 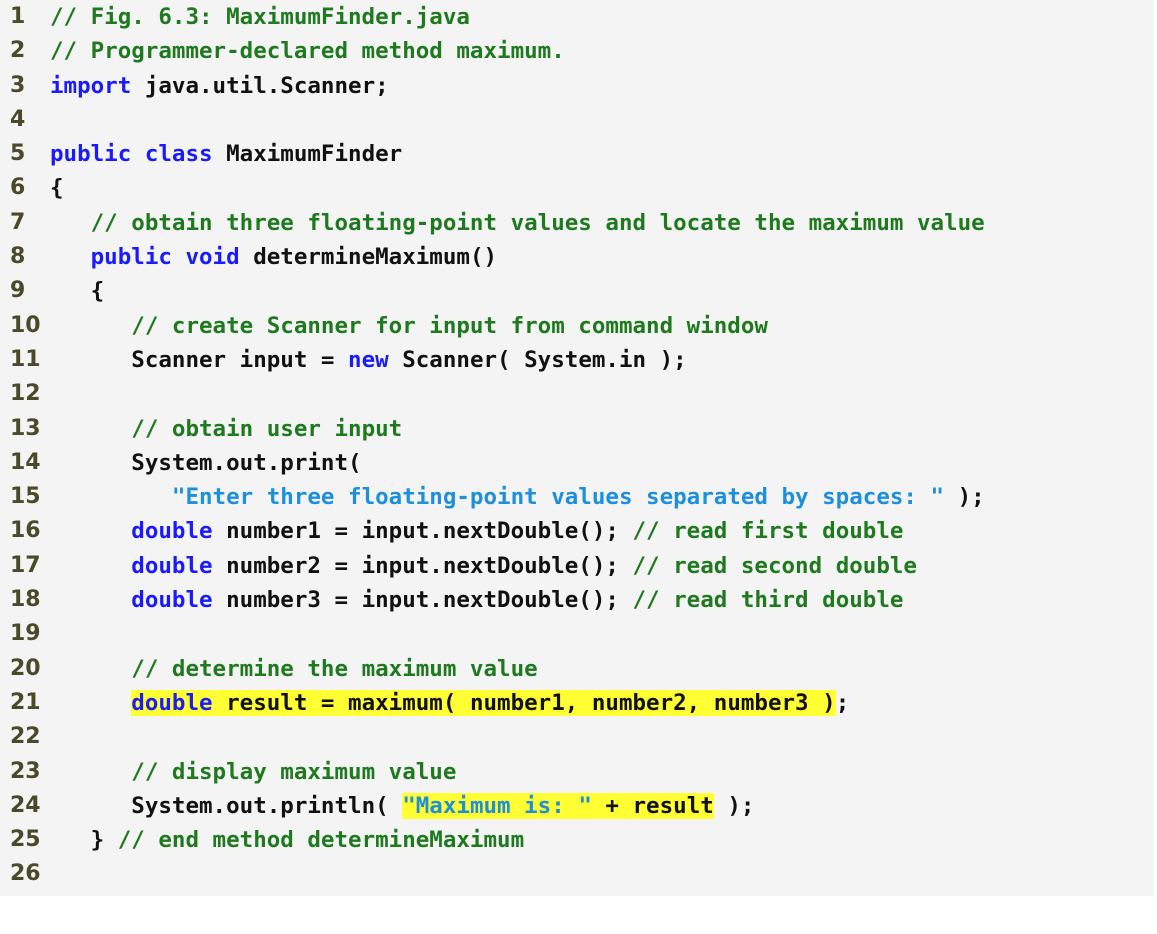 What do you see at coordinates (577, 874) in the screenshot?
I see `code-line: 26` at bounding box center [577, 874].